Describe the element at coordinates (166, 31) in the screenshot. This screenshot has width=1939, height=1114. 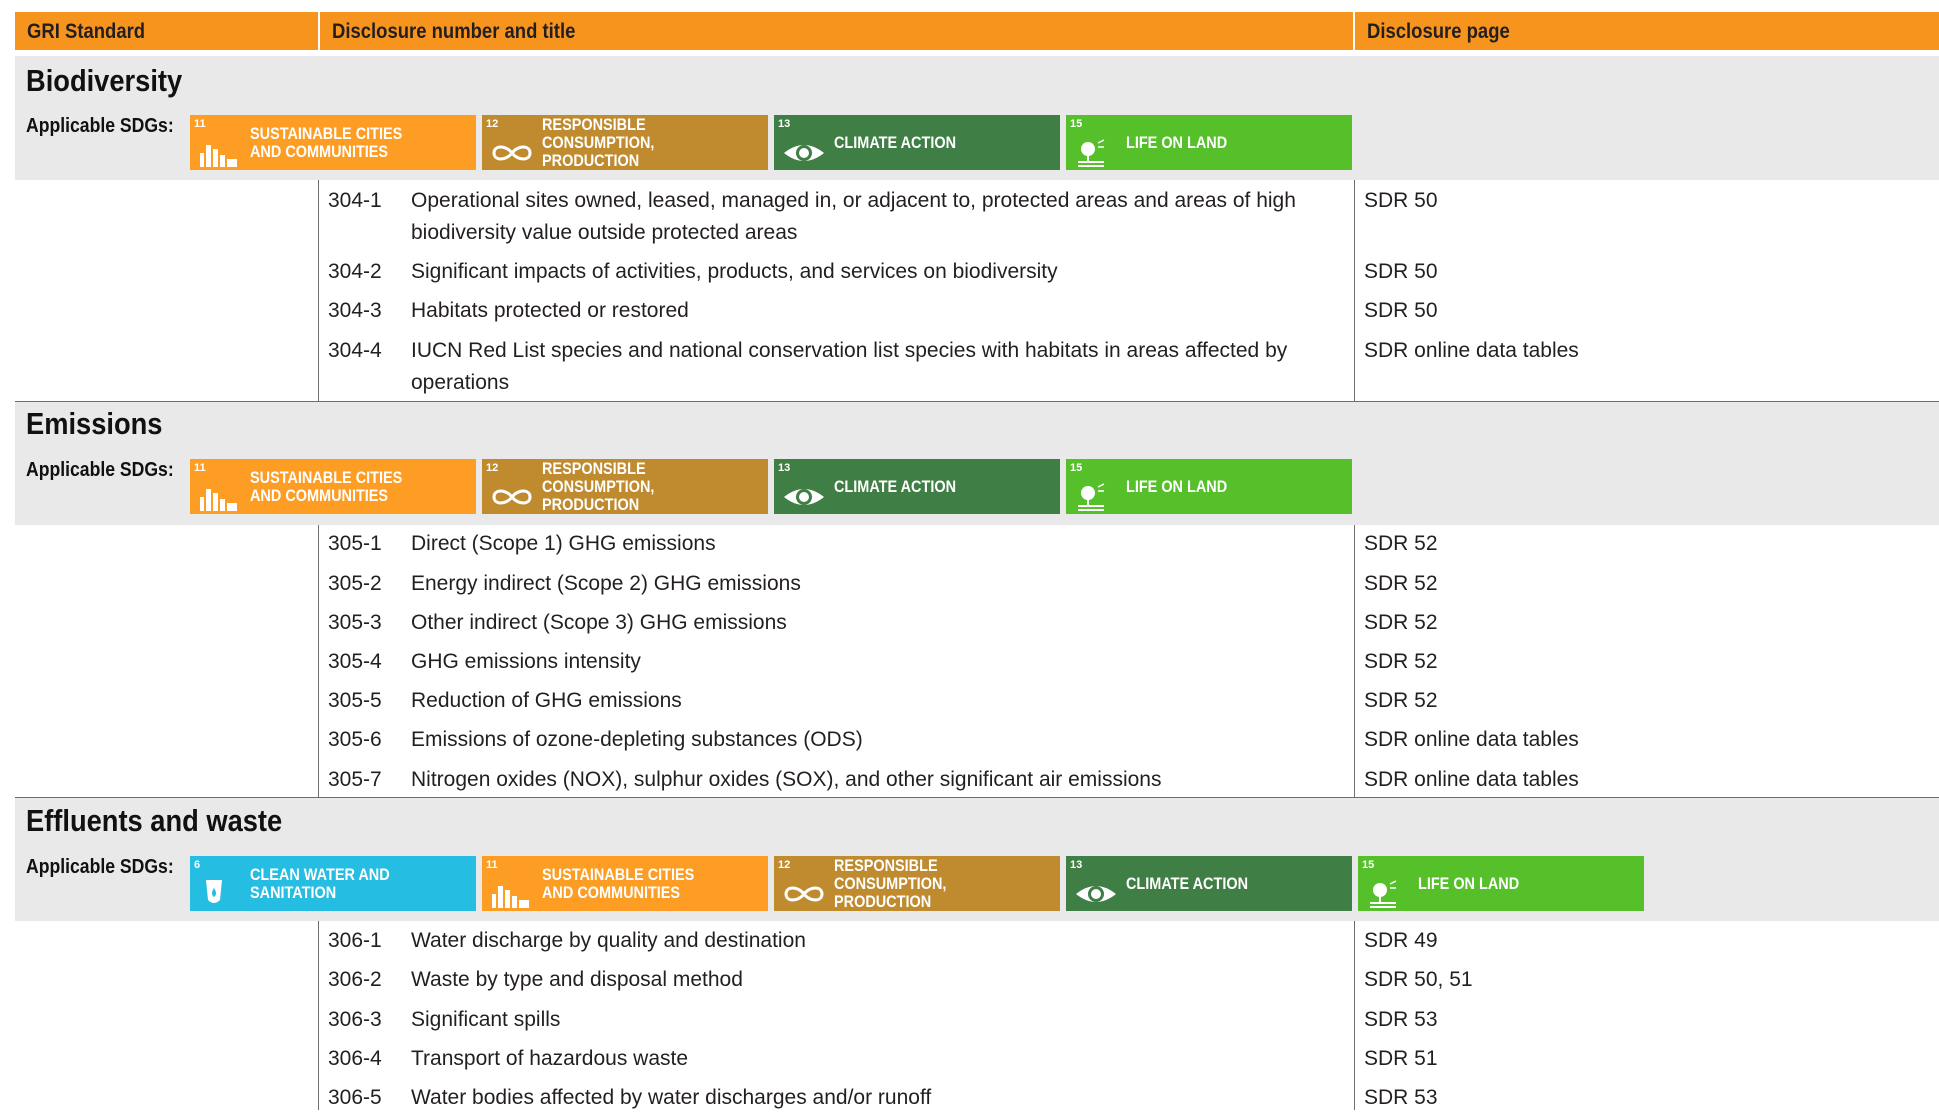
I see `header-gri-standard: GRI Standard` at that location.